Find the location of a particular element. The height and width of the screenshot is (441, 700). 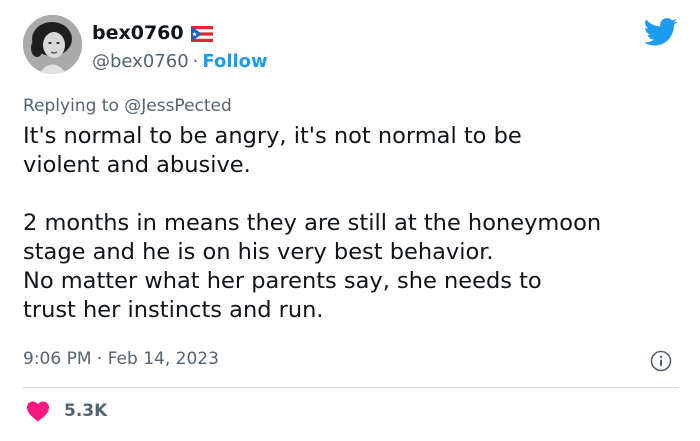

follow-button: Follow is located at coordinates (234, 61).